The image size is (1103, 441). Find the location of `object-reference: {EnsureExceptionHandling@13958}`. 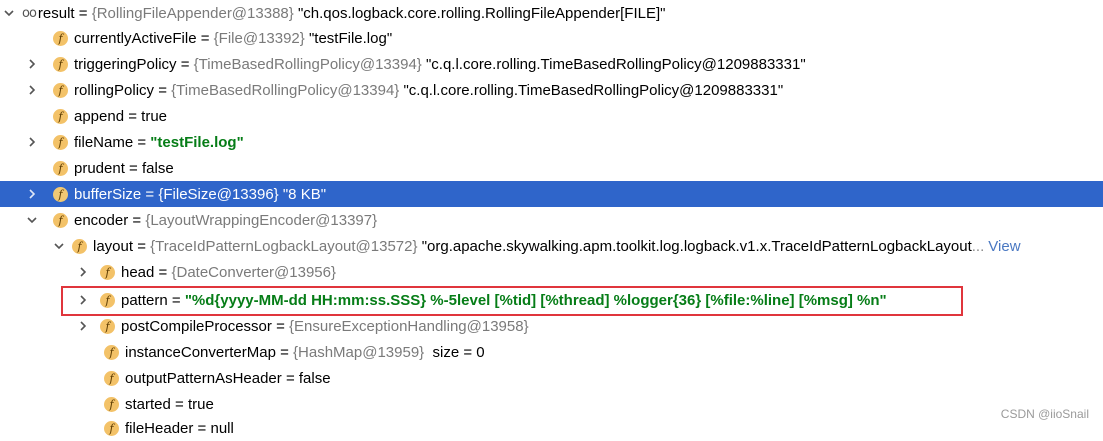

object-reference: {EnsureExceptionHandling@13958} is located at coordinates (409, 326).